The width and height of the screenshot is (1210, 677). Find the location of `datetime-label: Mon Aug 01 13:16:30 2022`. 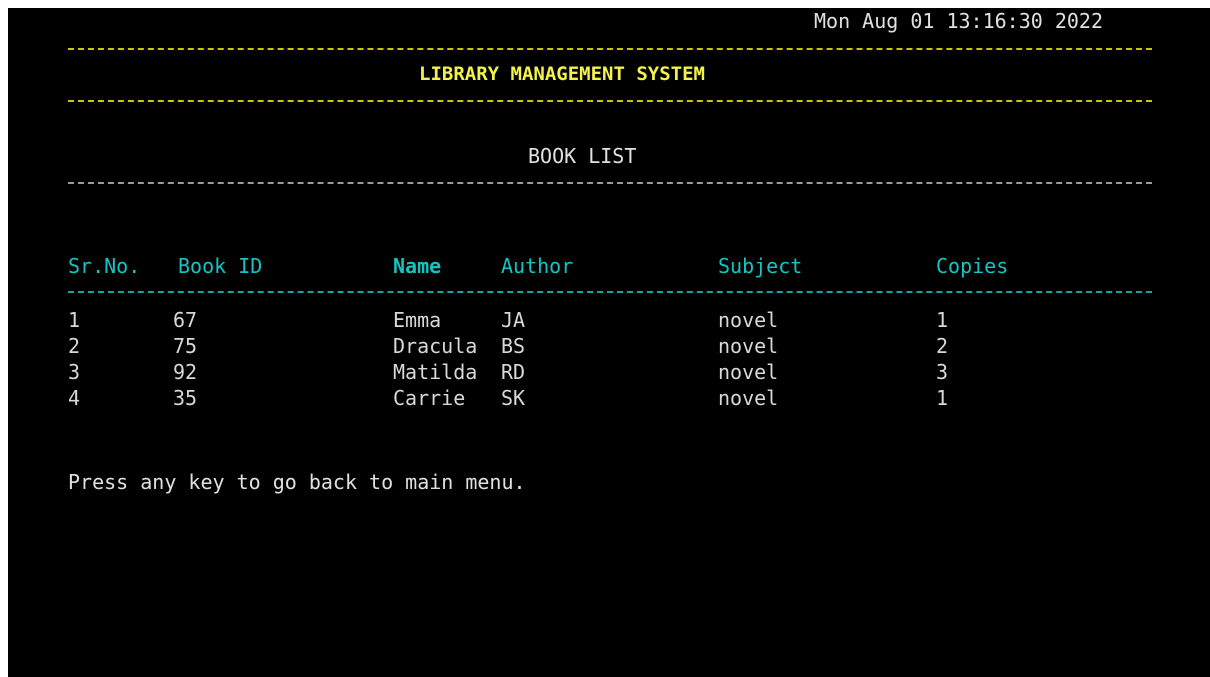

datetime-label: Mon Aug 01 13:16:30 2022 is located at coordinates (958, 21).